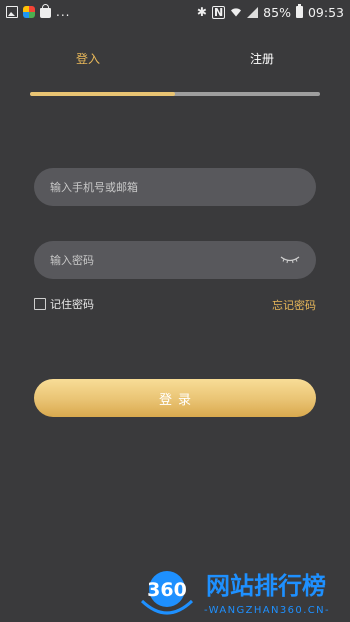 The height and width of the screenshot is (622, 350). Describe the element at coordinates (290, 260) in the screenshot. I see `eye-closed-icon` at that location.